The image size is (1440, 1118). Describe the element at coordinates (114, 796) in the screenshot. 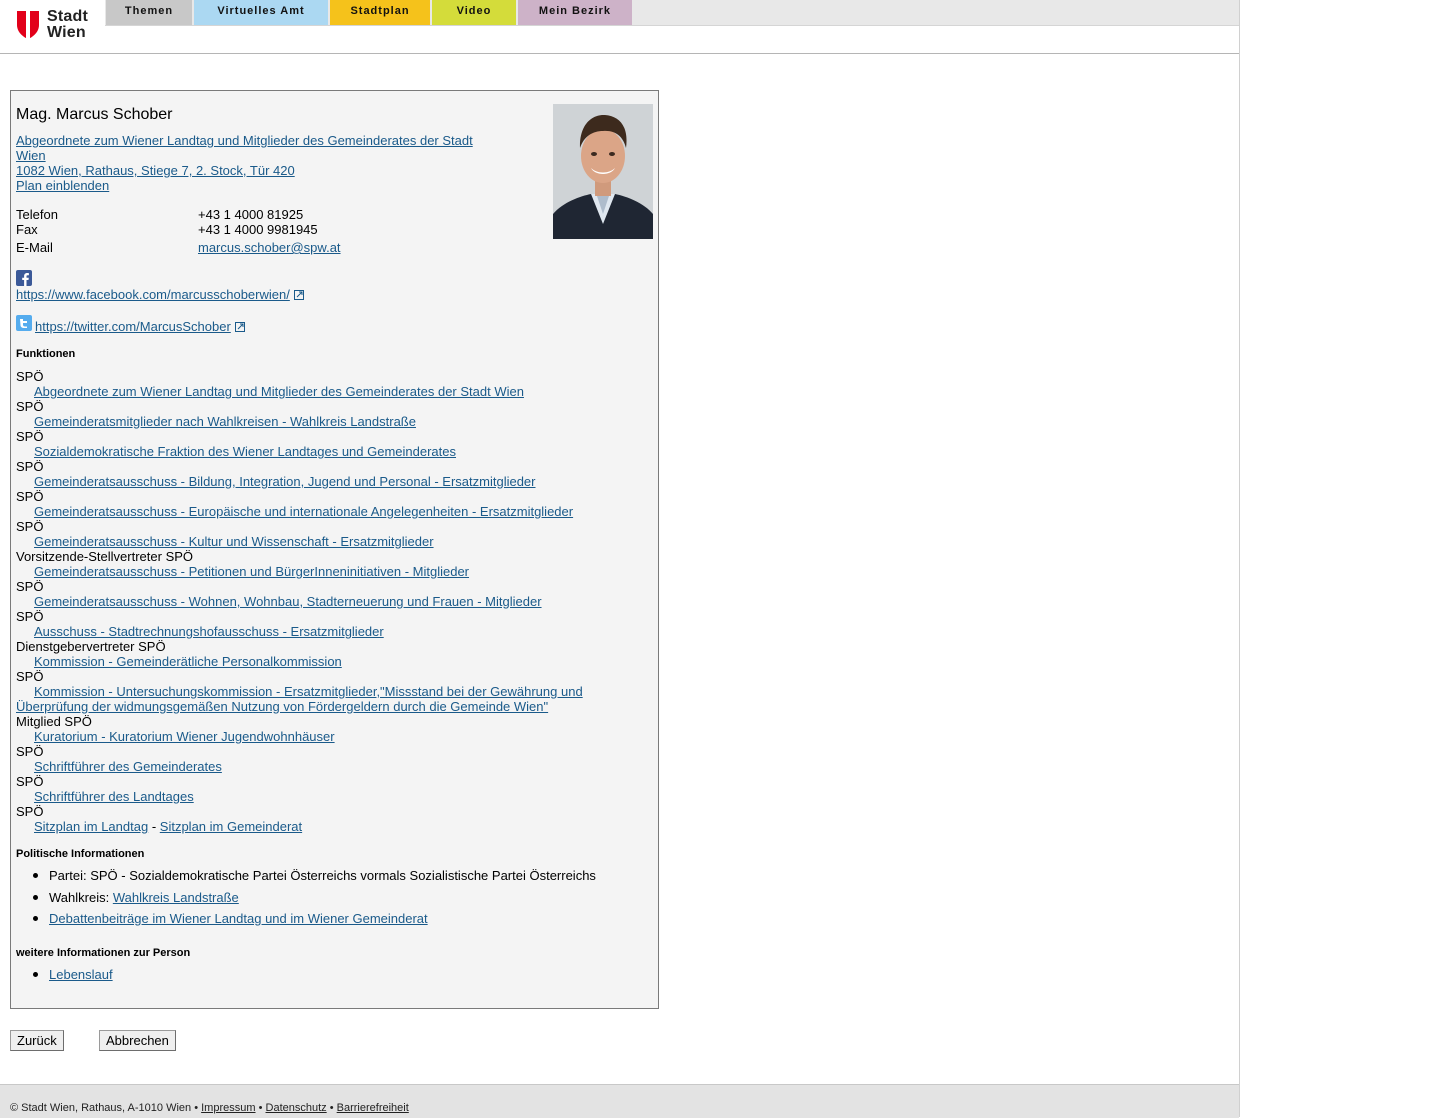

I see `function-link: Schriftführer des Landtages` at that location.